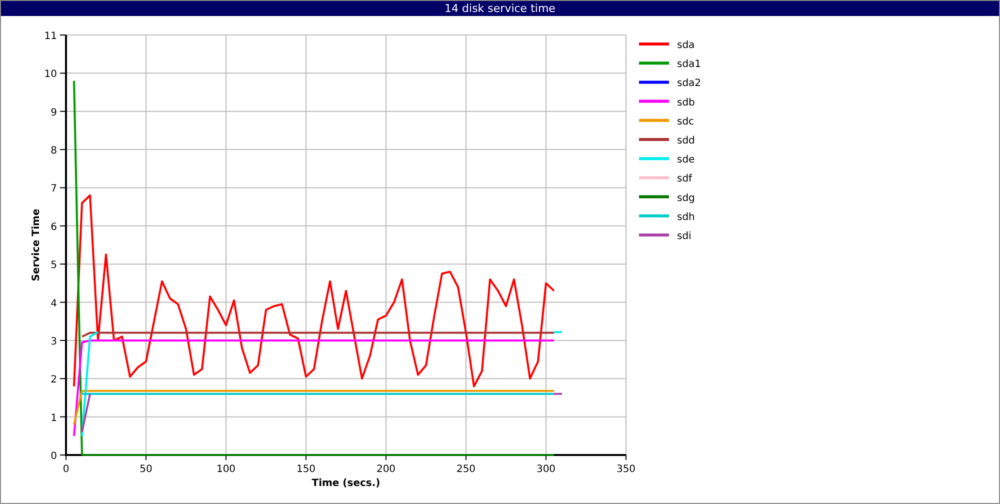 The image size is (1000, 504). I want to click on y-axis-label: Service Time, so click(36, 245).